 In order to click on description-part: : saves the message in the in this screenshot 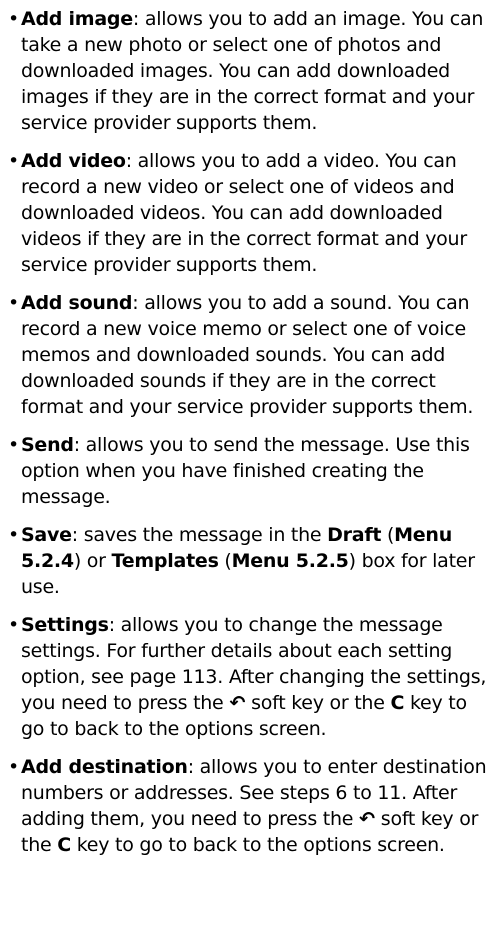, I will do `click(199, 535)`.